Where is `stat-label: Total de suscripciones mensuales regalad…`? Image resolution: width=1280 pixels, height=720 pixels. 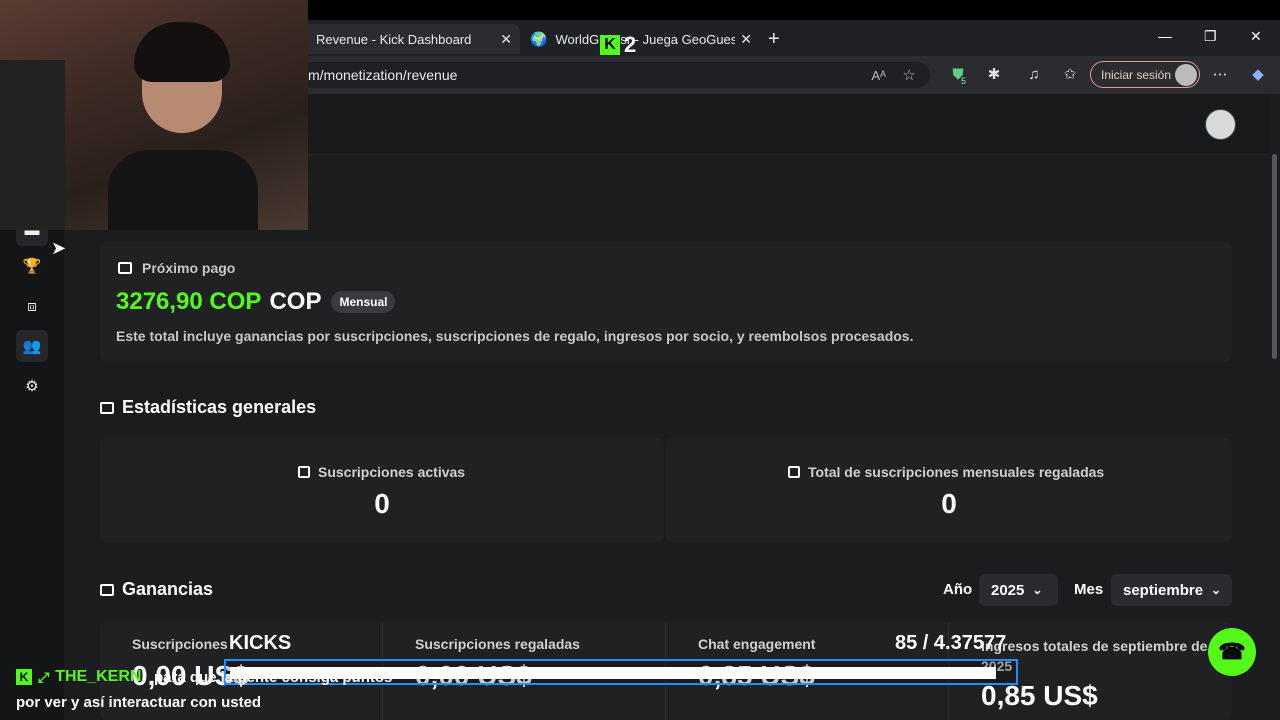 stat-label: Total de suscripciones mensuales regalad… is located at coordinates (946, 472).